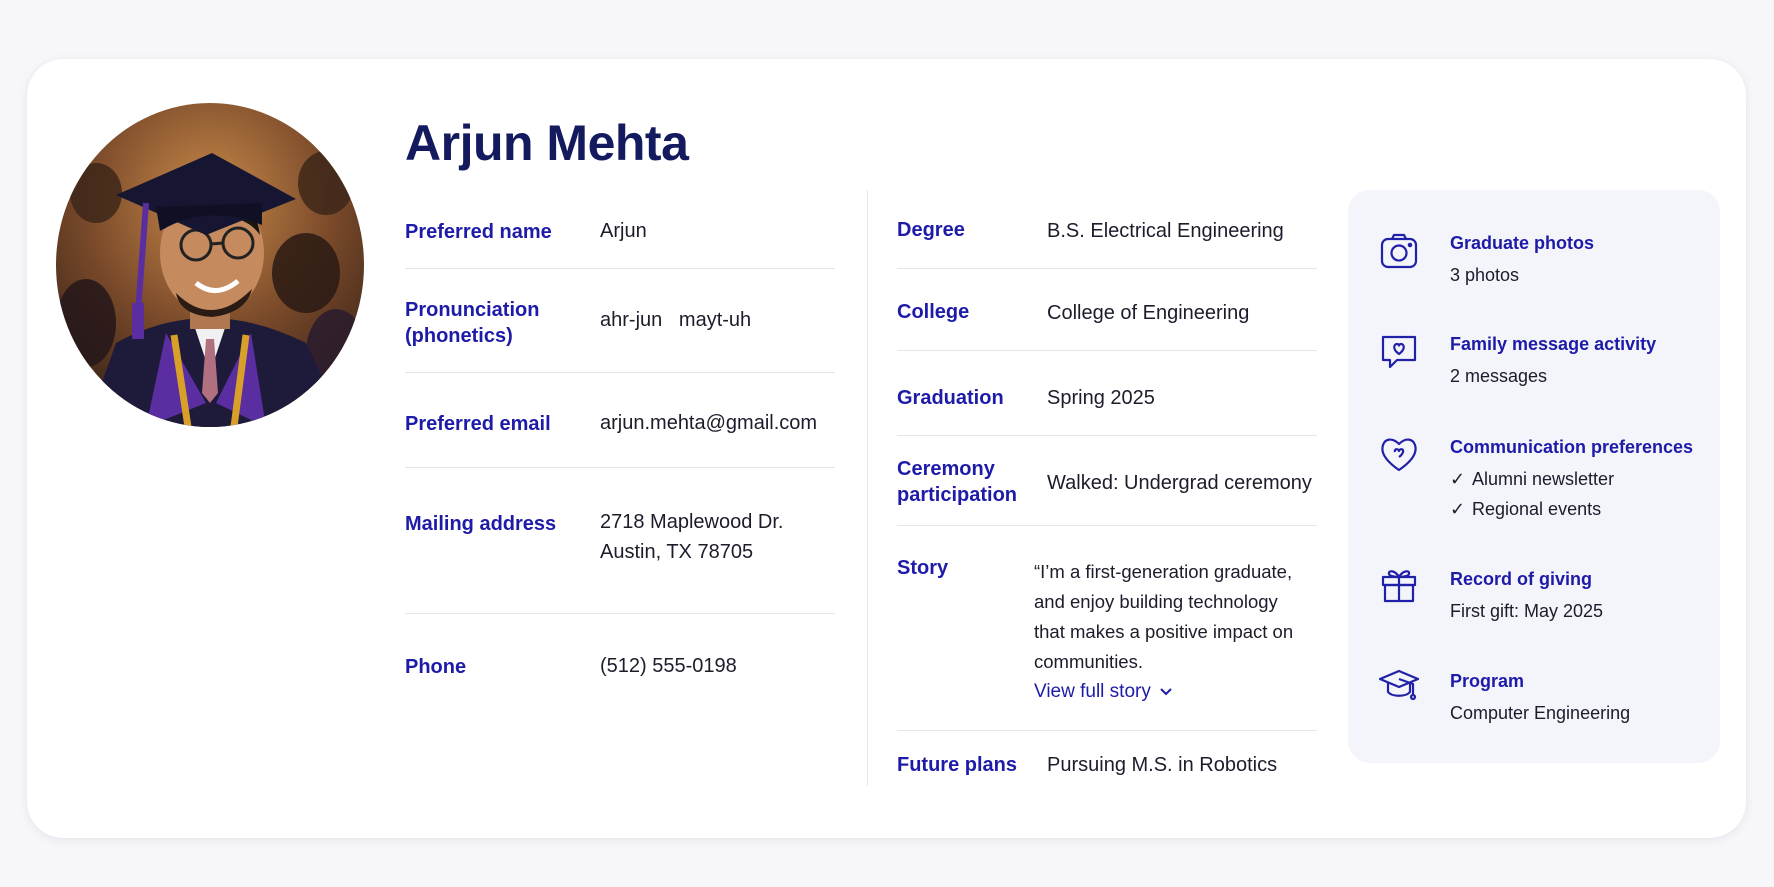 The width and height of the screenshot is (1774, 887). What do you see at coordinates (1148, 313) in the screenshot?
I see `college-value: College of Engineering` at bounding box center [1148, 313].